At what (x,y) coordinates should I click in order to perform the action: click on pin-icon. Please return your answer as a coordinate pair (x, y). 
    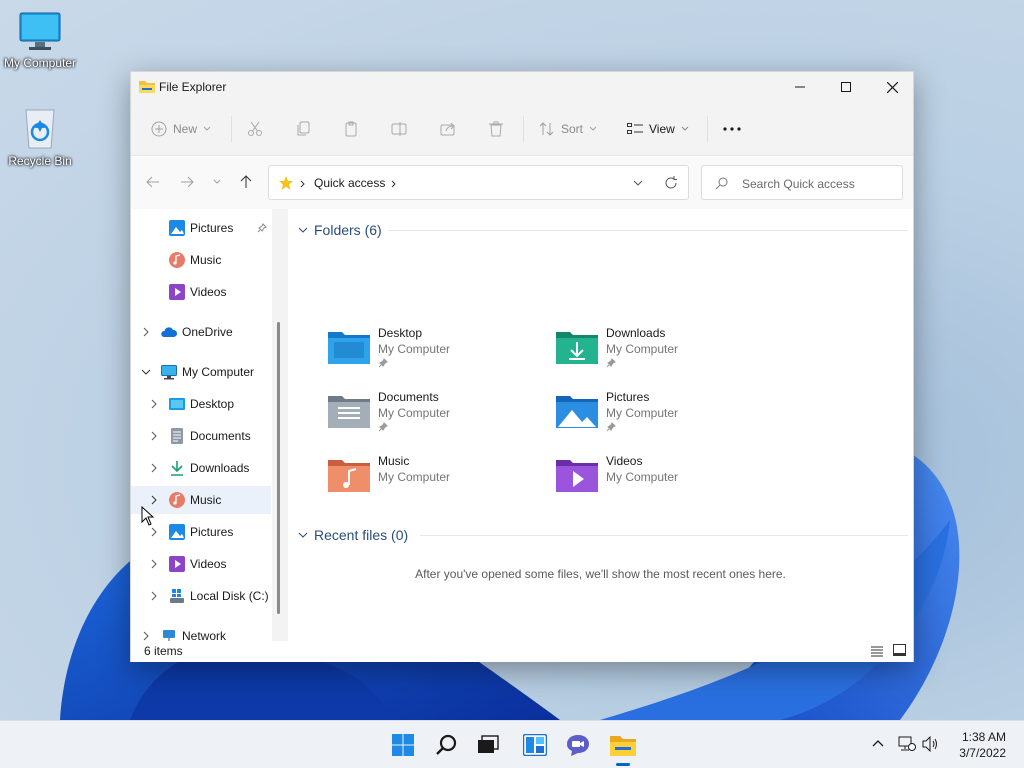
    Looking at the image, I should click on (262, 228).